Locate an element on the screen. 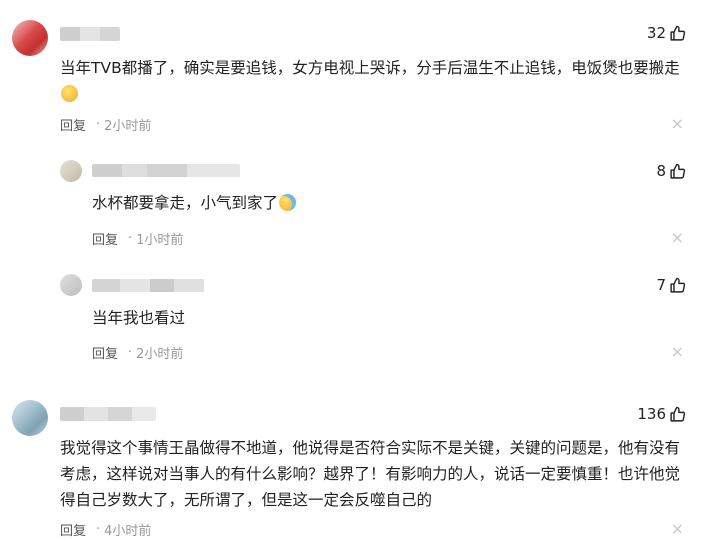 Image resolution: width=702 pixels, height=542 pixels. laugh-cry-face-icon is located at coordinates (288, 202).